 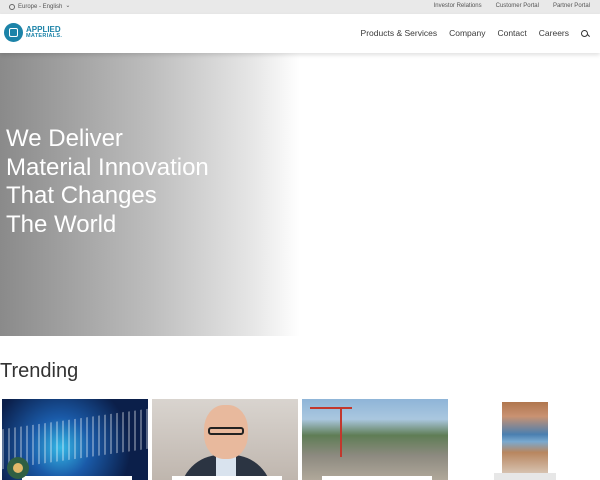 What do you see at coordinates (399, 33) in the screenshot?
I see `nav-products-services: Products & Services` at bounding box center [399, 33].